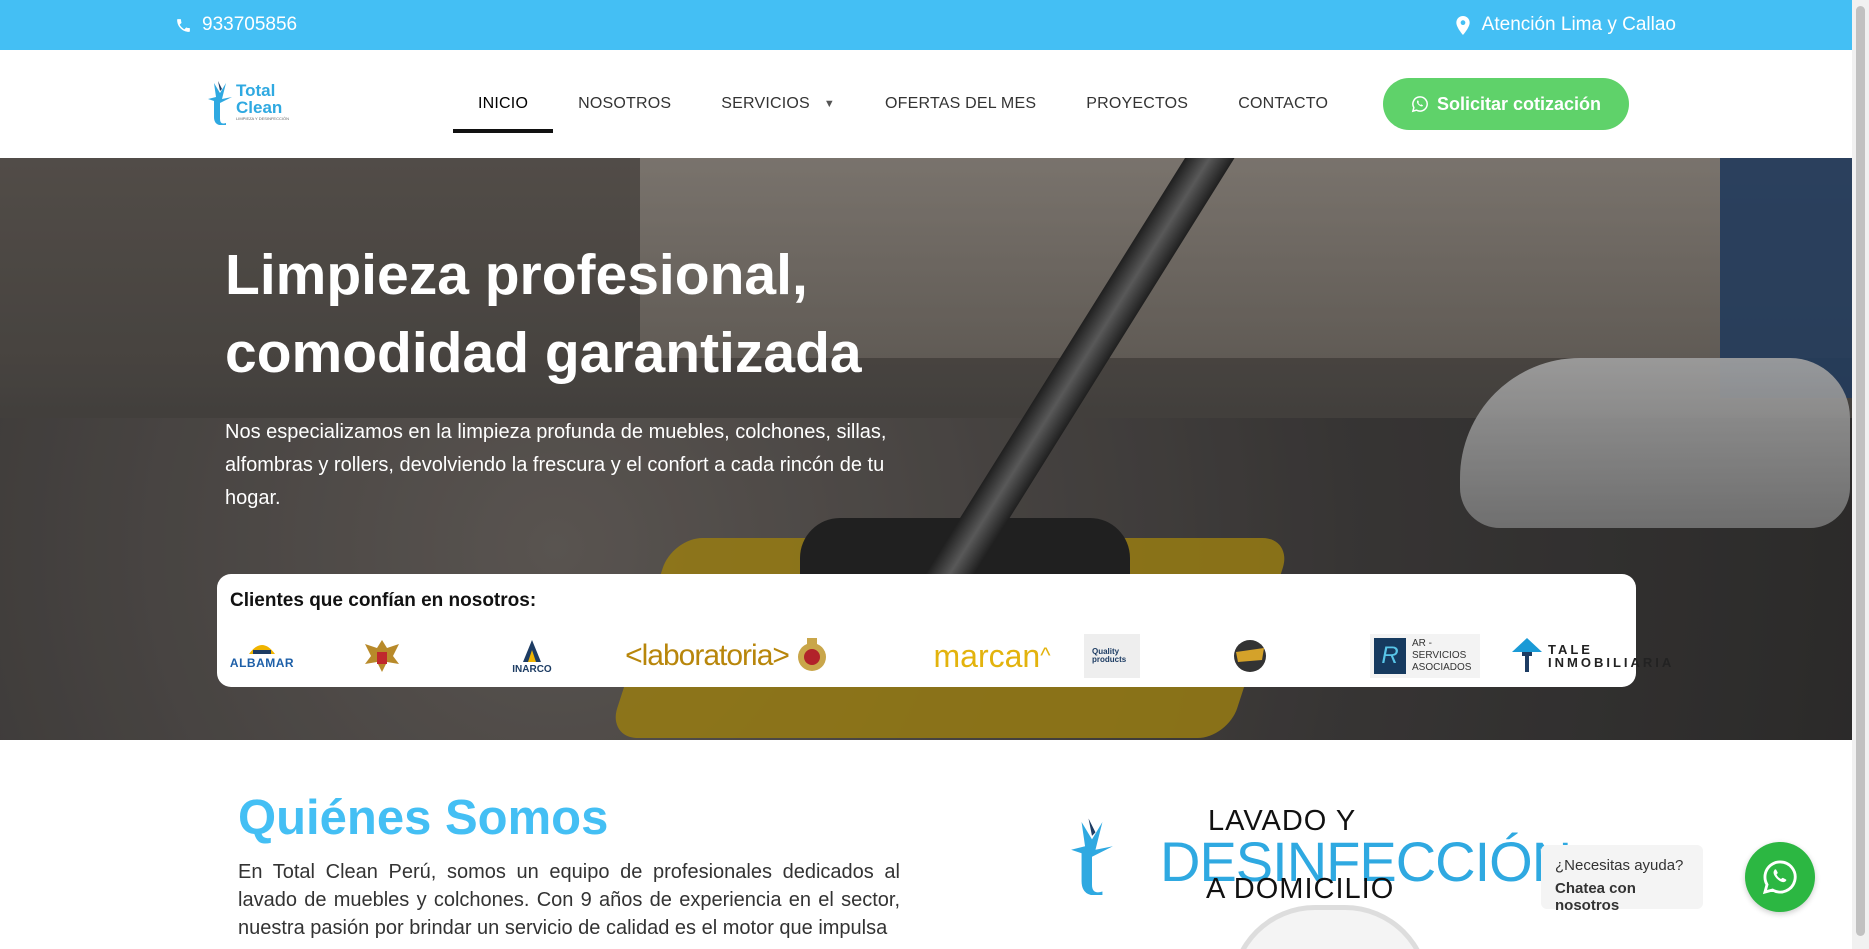 The width and height of the screenshot is (1869, 949). I want to click on ar-mark-icon: R, so click(1390, 656).